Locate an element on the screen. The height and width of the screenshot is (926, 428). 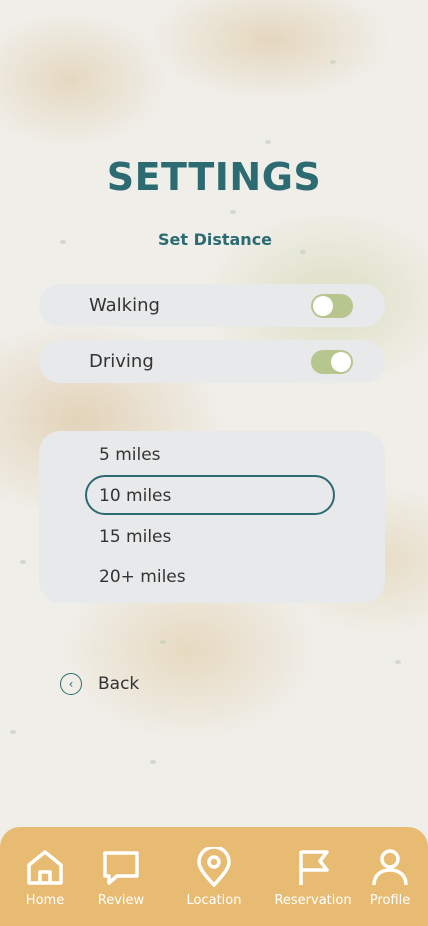
page-title: SETTINGS is located at coordinates (214, 177).